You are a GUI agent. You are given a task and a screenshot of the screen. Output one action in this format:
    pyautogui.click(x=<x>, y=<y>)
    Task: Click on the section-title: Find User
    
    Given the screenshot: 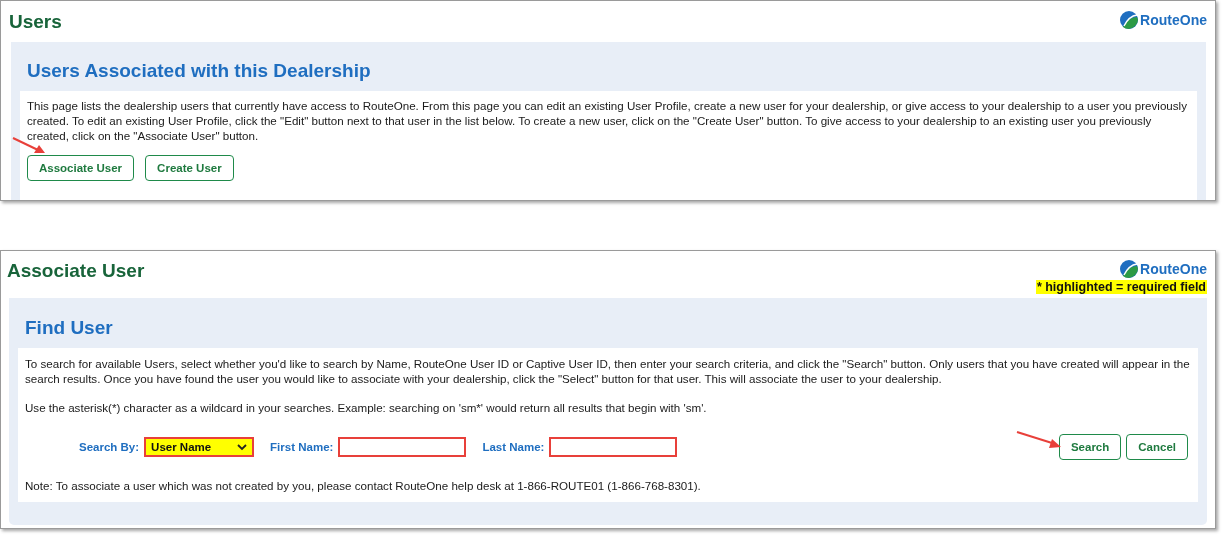 What is the action you would take?
    pyautogui.click(x=69, y=328)
    